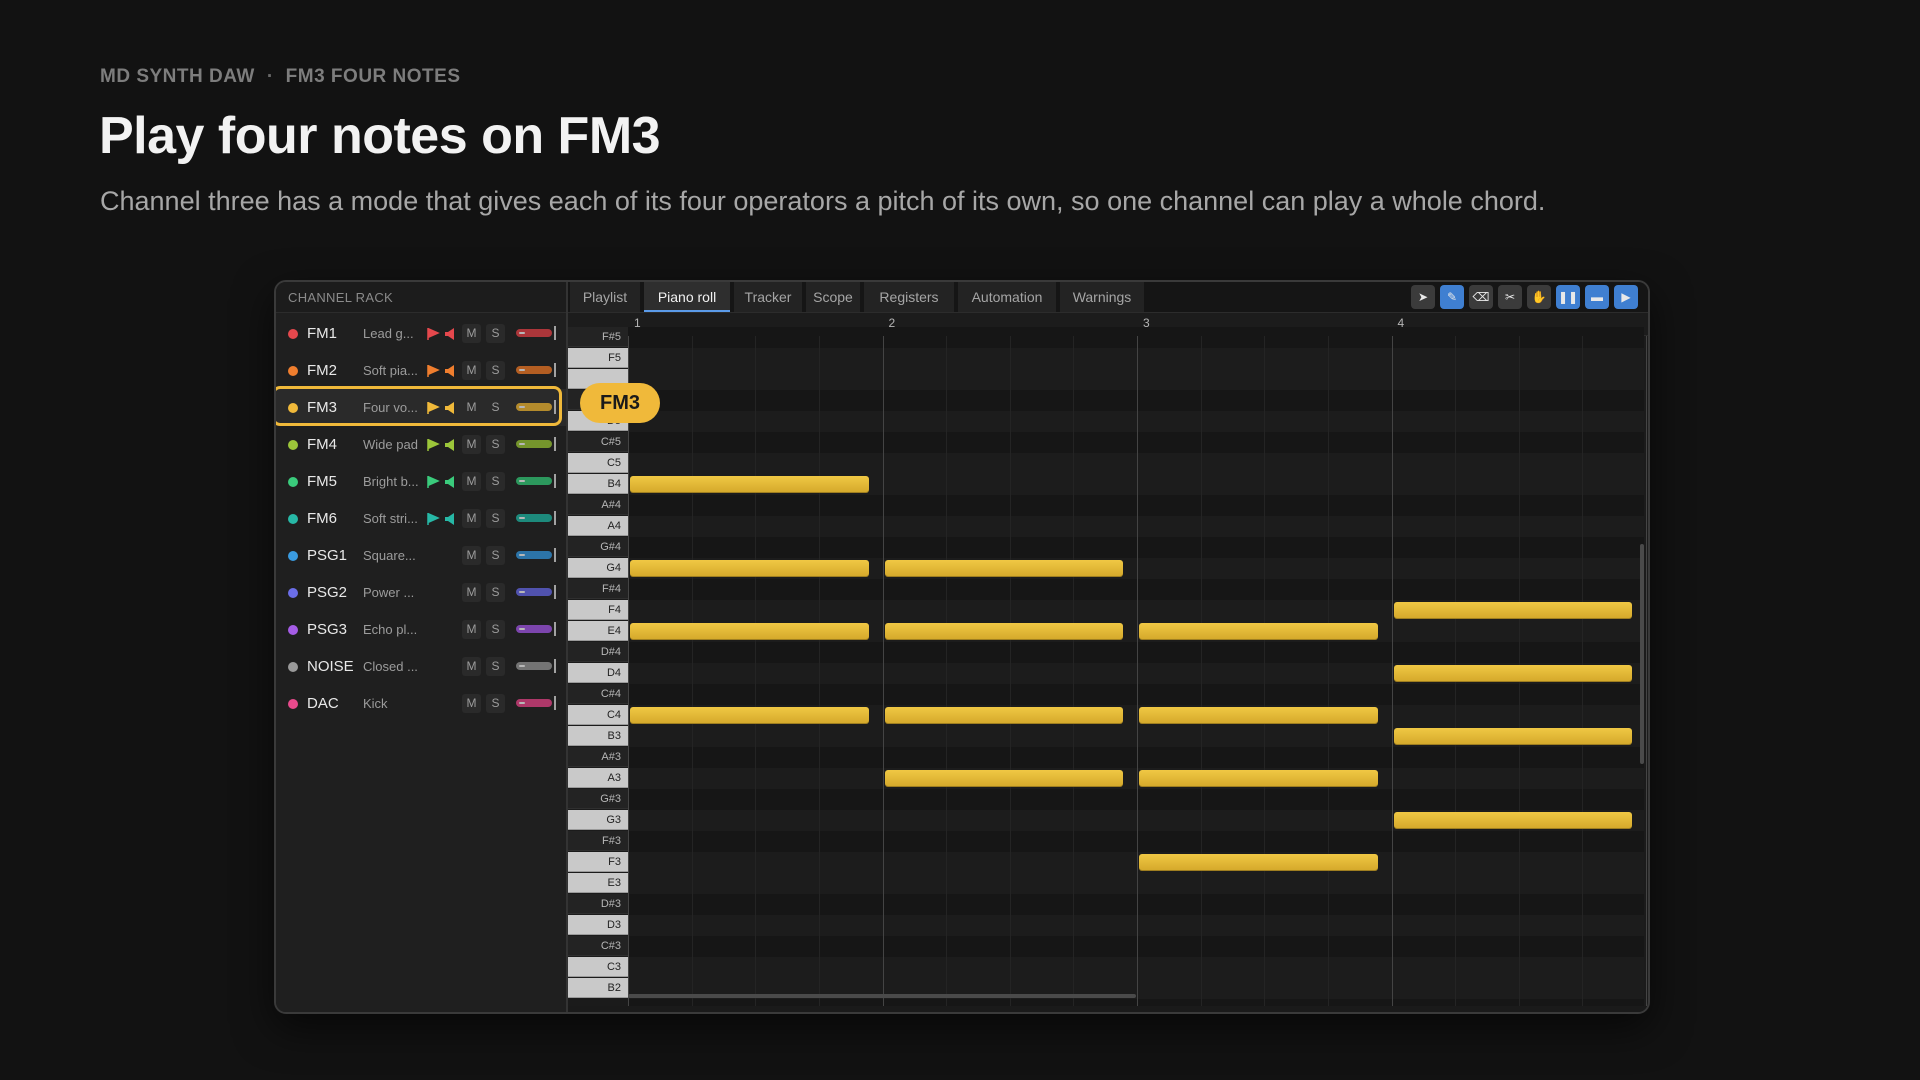 The width and height of the screenshot is (1920, 1080). I want to click on channel-row-psg1: PSG1 Square... M S, so click(421, 555).